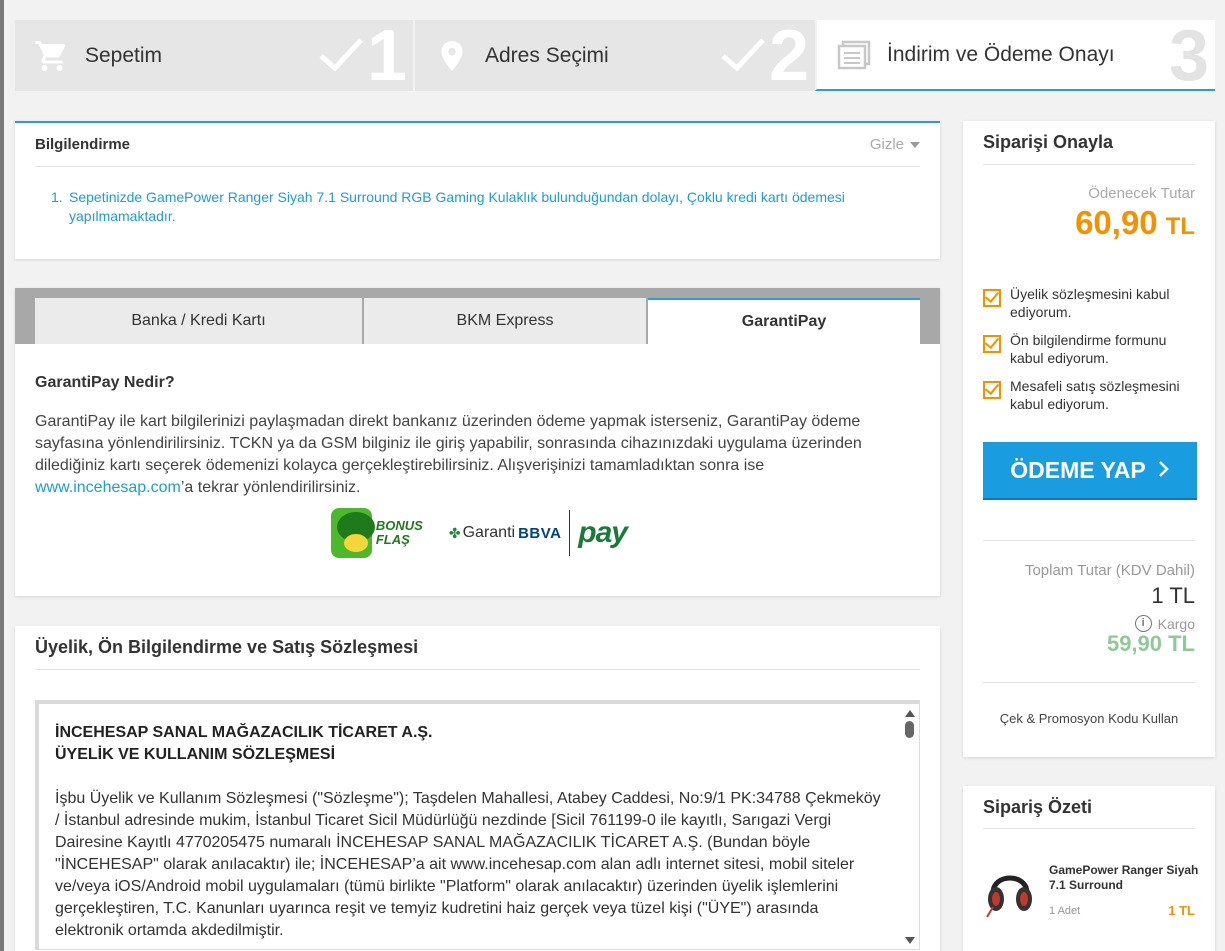 The width and height of the screenshot is (1225, 951). I want to click on hide-toggle: Gizle, so click(895, 144).